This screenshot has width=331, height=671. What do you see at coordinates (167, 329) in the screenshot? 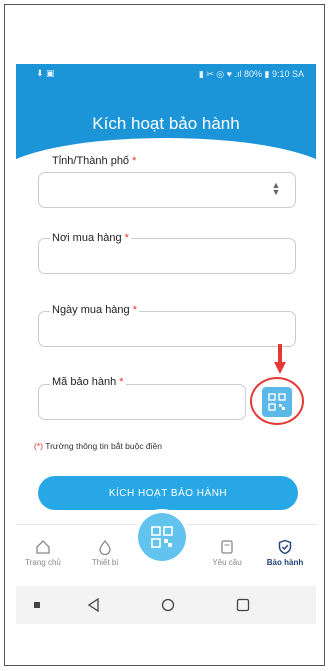
I see `purchase-date-input` at bounding box center [167, 329].